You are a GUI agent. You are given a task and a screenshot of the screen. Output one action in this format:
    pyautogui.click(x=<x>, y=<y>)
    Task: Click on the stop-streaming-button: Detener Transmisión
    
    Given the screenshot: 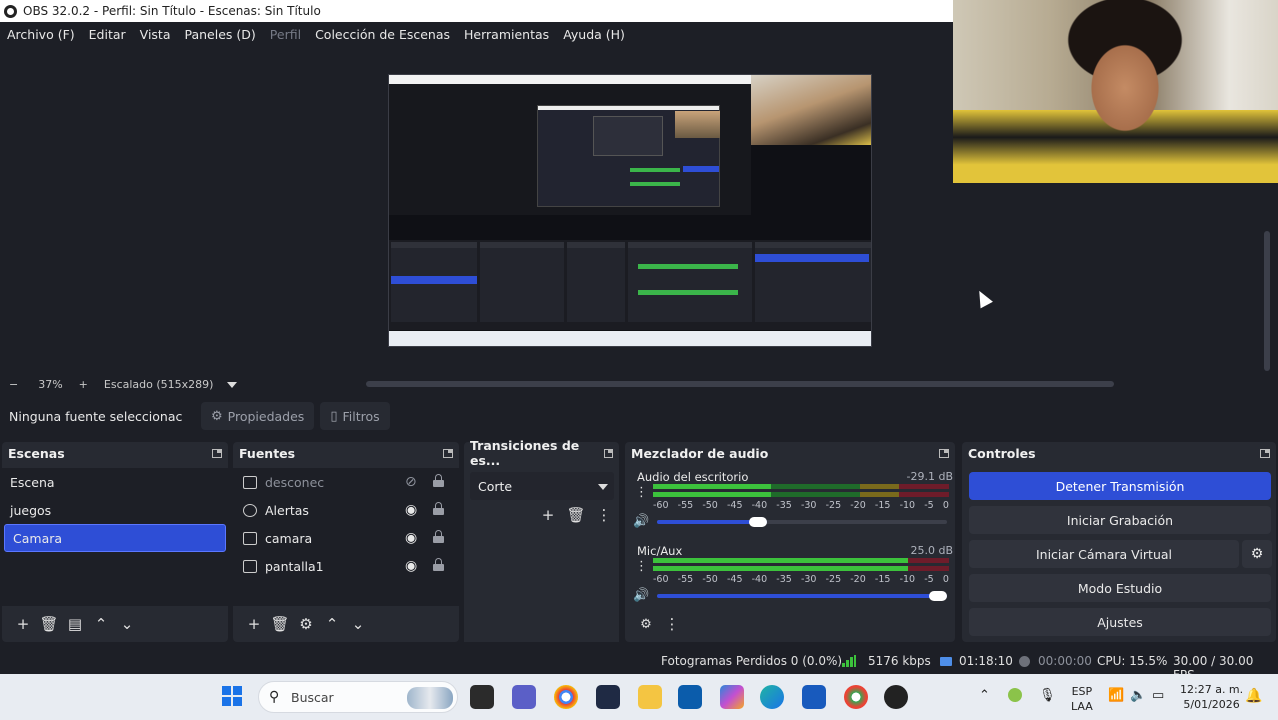 What is the action you would take?
    pyautogui.click(x=1120, y=486)
    